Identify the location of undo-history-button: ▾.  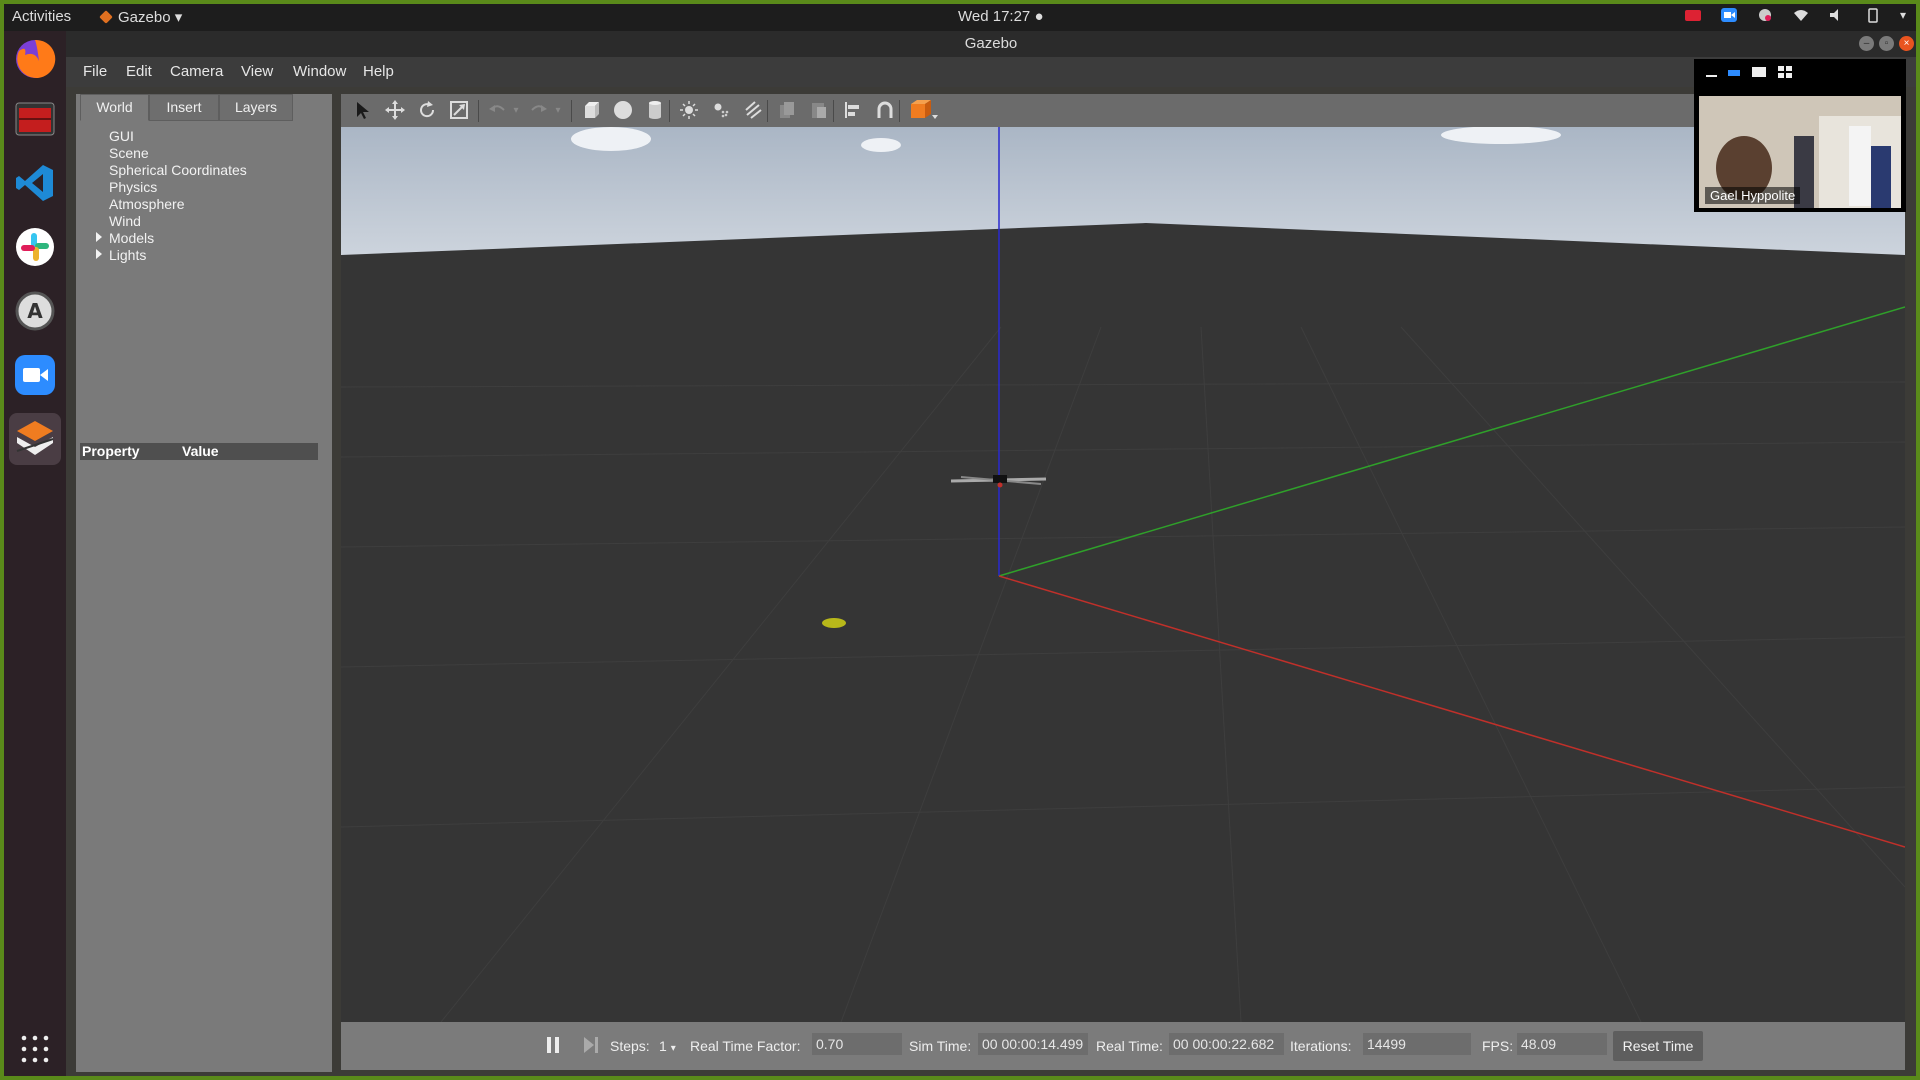
(516, 110).